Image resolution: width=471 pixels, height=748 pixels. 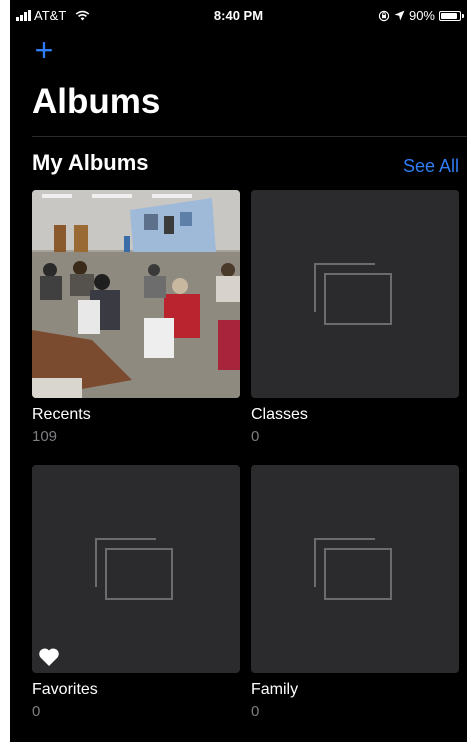 I want to click on heart-icon, so click(x=49, y=657).